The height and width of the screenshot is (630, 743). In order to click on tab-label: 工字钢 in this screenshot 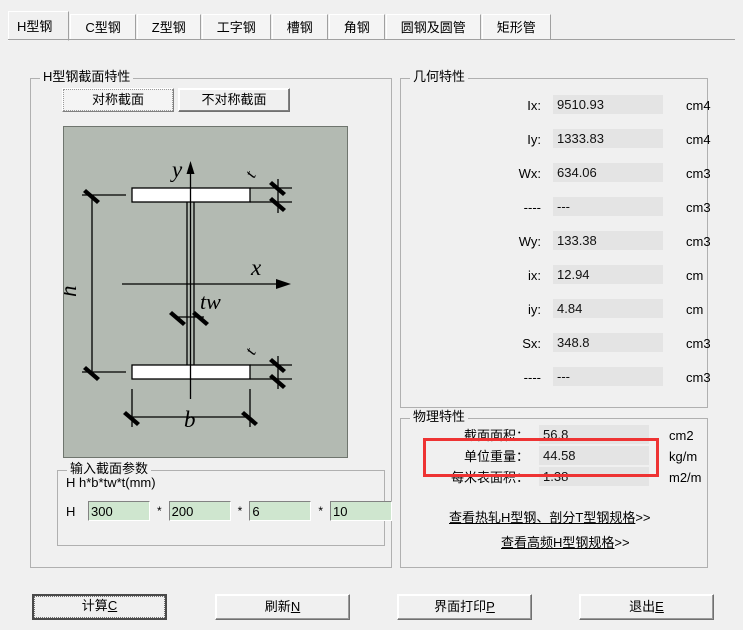, I will do `click(236, 27)`.